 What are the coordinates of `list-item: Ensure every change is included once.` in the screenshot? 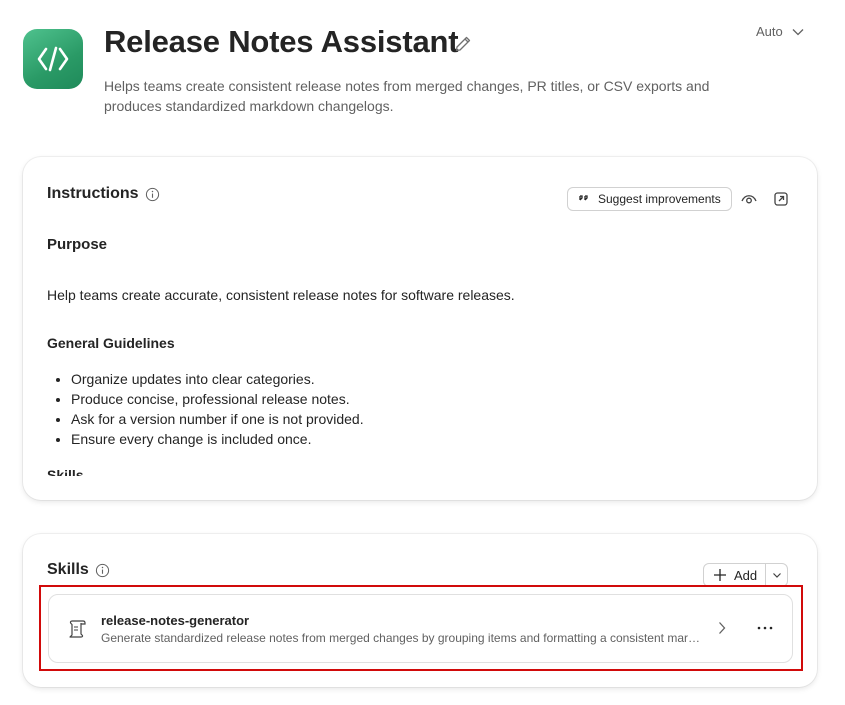 It's located at (217, 439).